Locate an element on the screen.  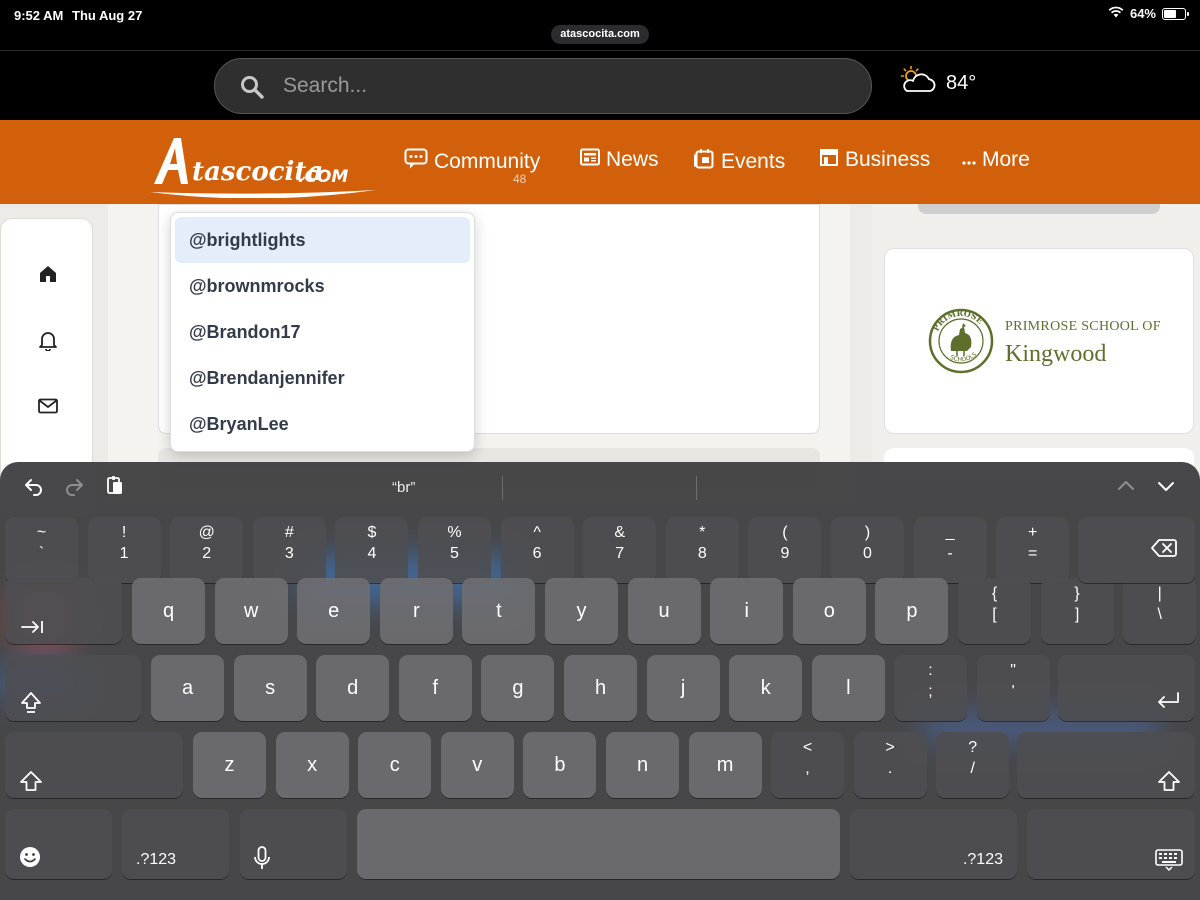
key-label: f is located at coordinates (435, 688).